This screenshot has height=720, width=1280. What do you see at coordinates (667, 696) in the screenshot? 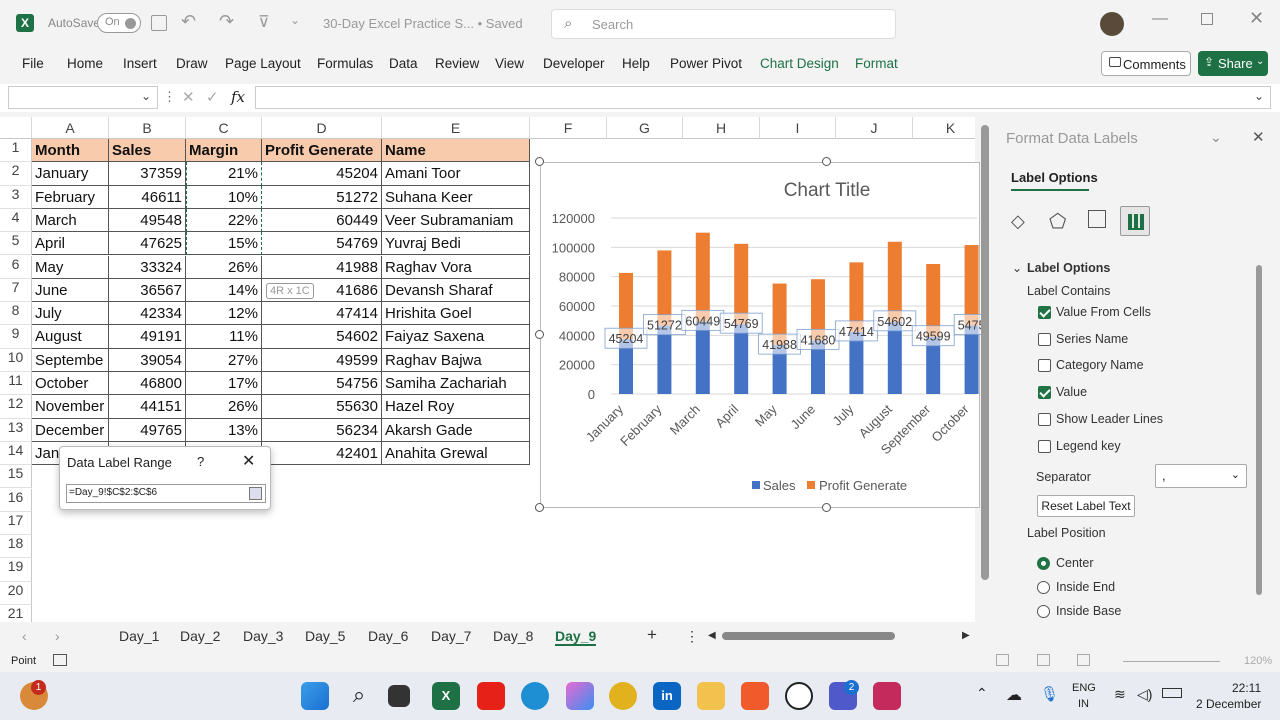
I see `linkedin-icon: in` at bounding box center [667, 696].